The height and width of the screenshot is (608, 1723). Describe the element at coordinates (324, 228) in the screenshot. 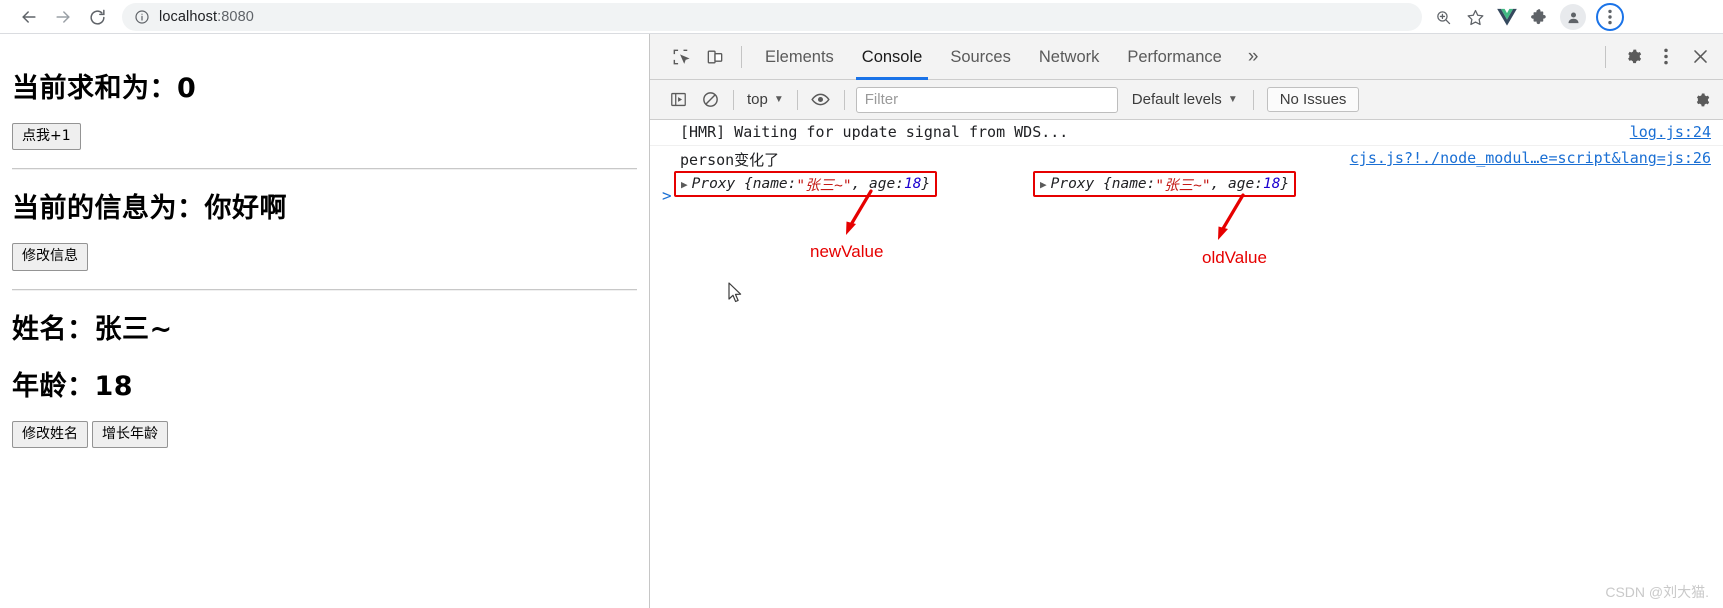

I see `message-section: 当前的信息为：你好啊 修改信息` at that location.